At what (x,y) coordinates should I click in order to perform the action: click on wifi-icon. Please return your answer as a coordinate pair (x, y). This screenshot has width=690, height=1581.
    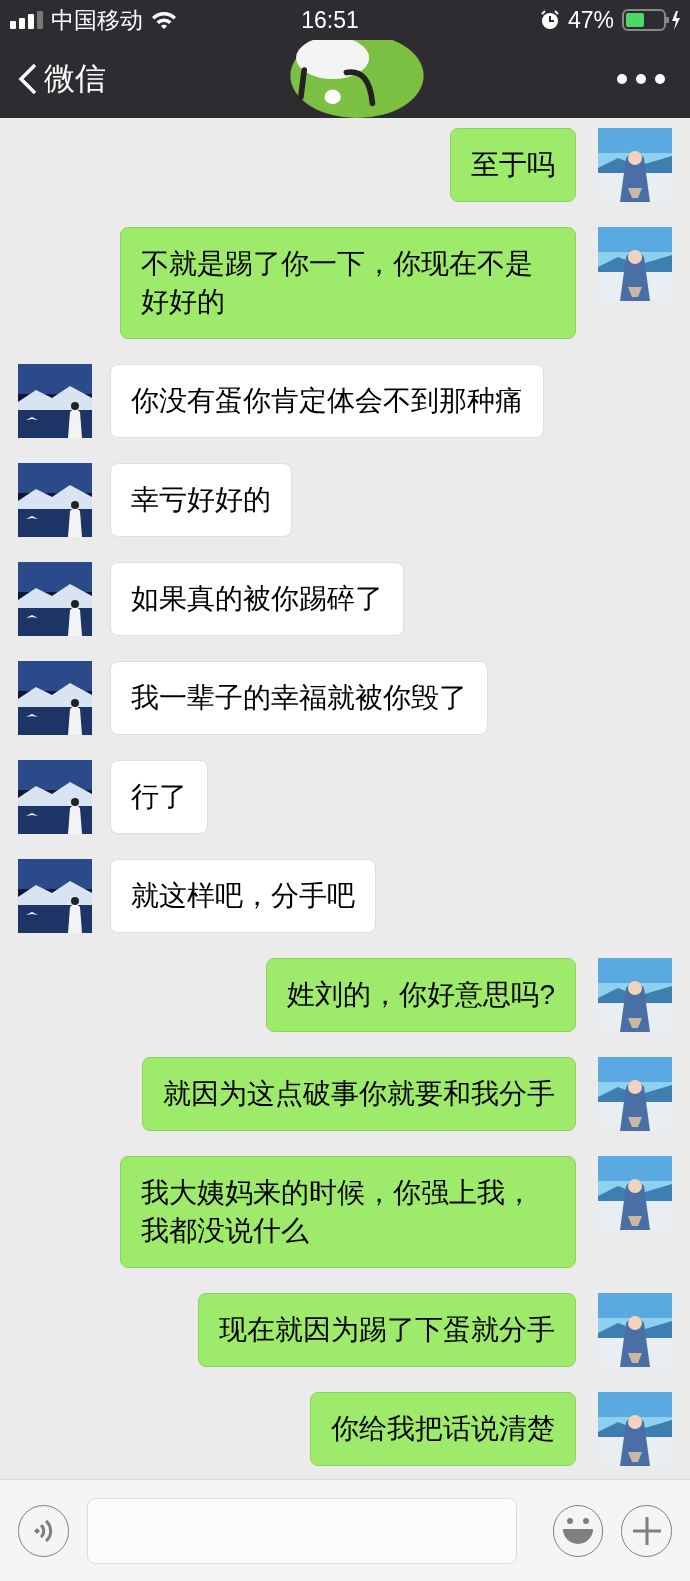
    Looking at the image, I should click on (164, 20).